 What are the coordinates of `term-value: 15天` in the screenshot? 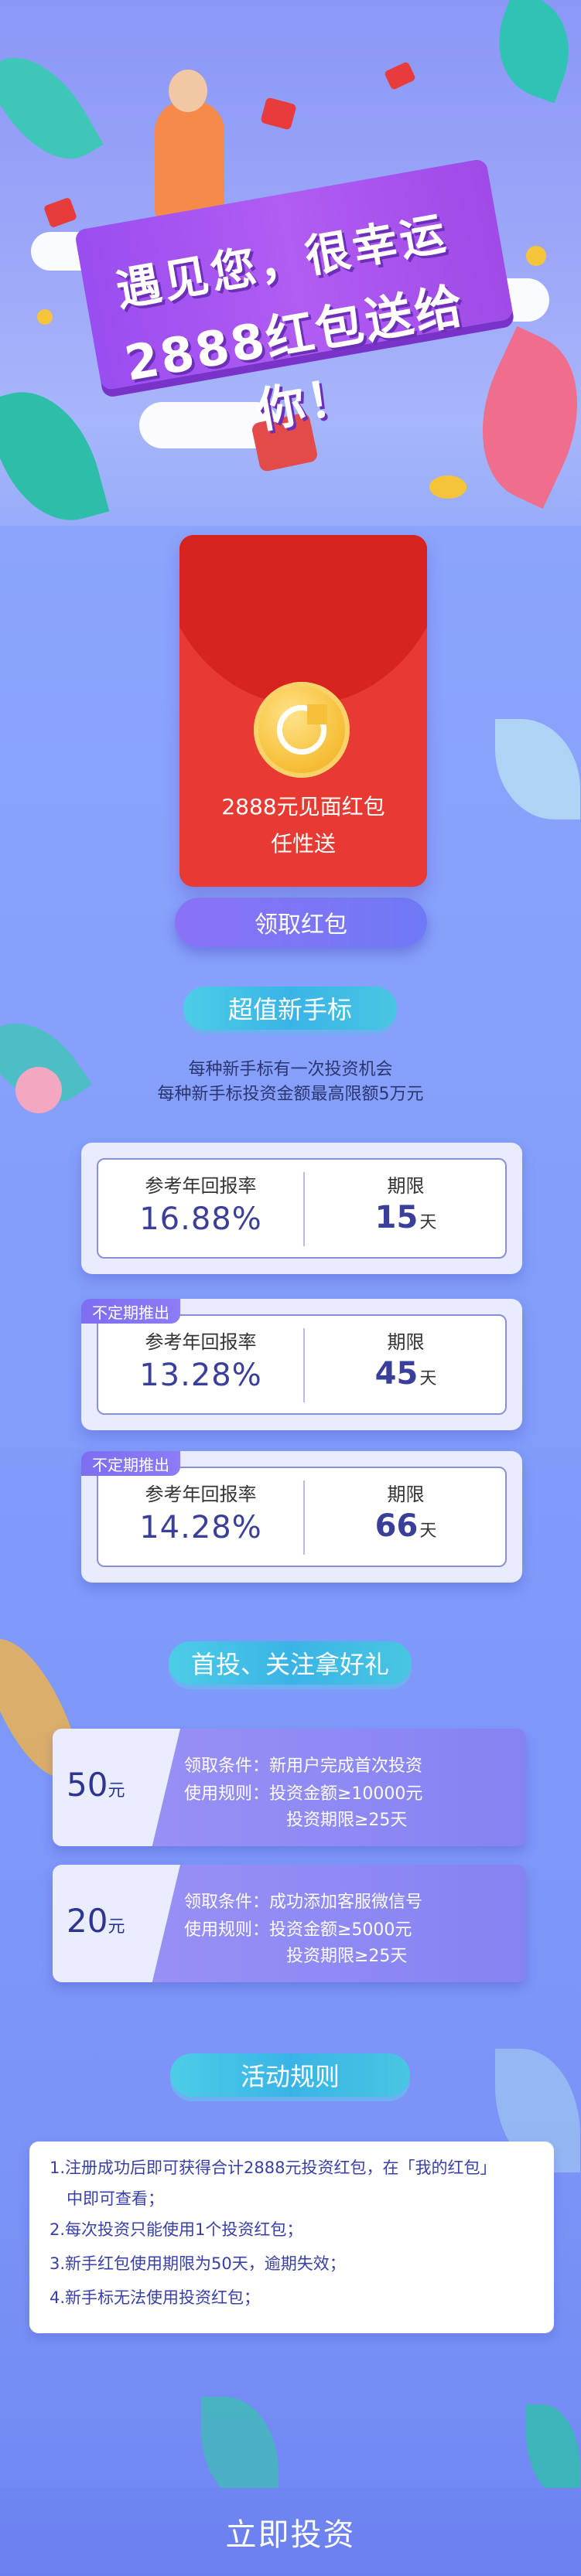 It's located at (405, 1217).